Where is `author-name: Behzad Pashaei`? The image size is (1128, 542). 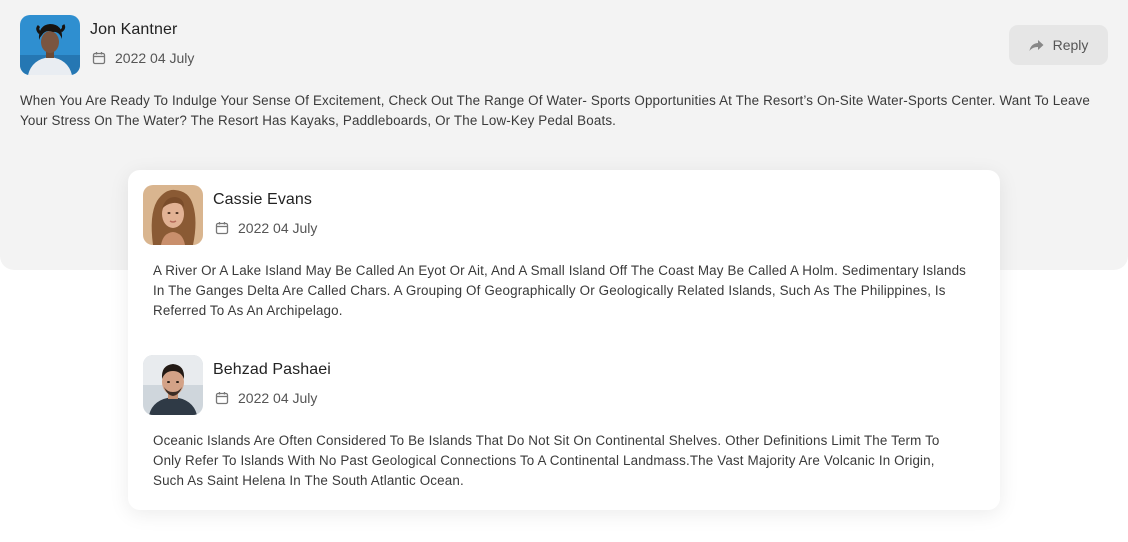
author-name: Behzad Pashaei is located at coordinates (272, 369).